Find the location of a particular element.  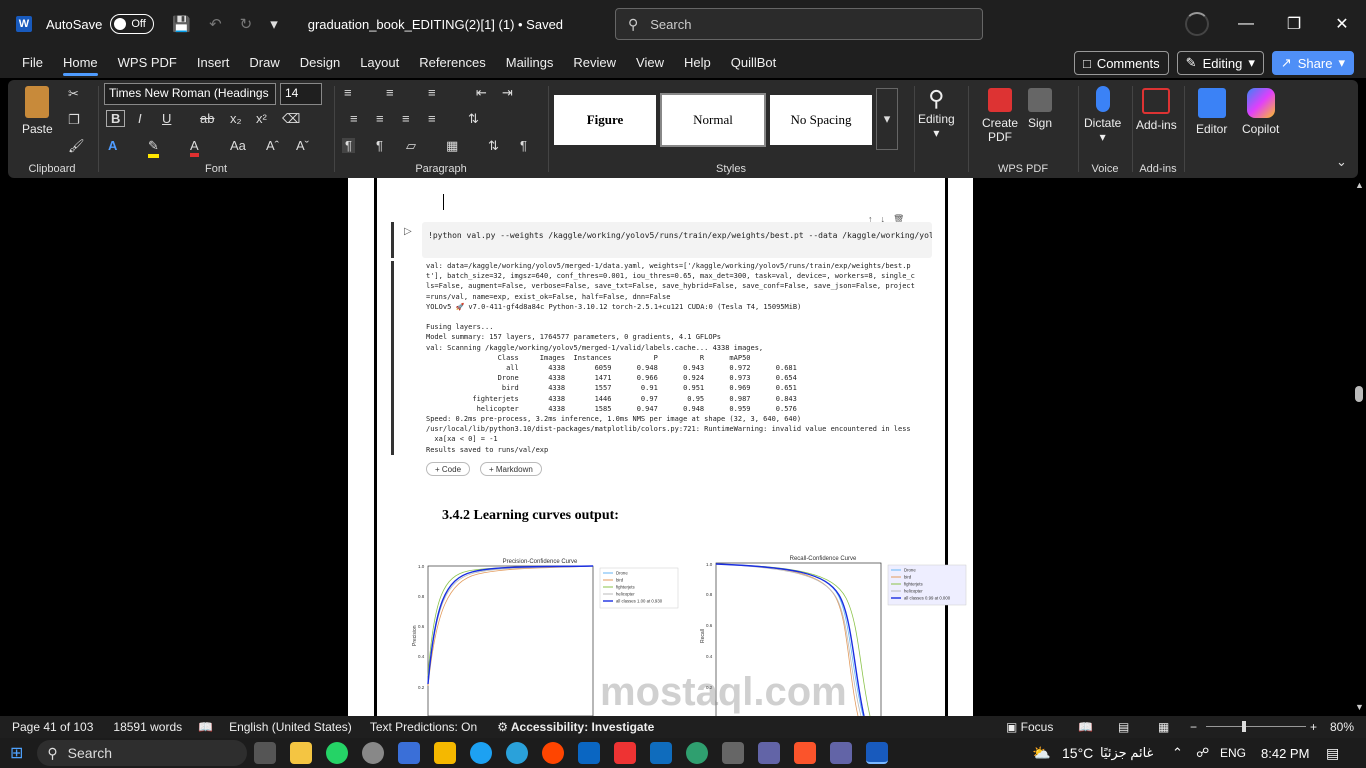

font-color-icon: A is located at coordinates (194, 147).